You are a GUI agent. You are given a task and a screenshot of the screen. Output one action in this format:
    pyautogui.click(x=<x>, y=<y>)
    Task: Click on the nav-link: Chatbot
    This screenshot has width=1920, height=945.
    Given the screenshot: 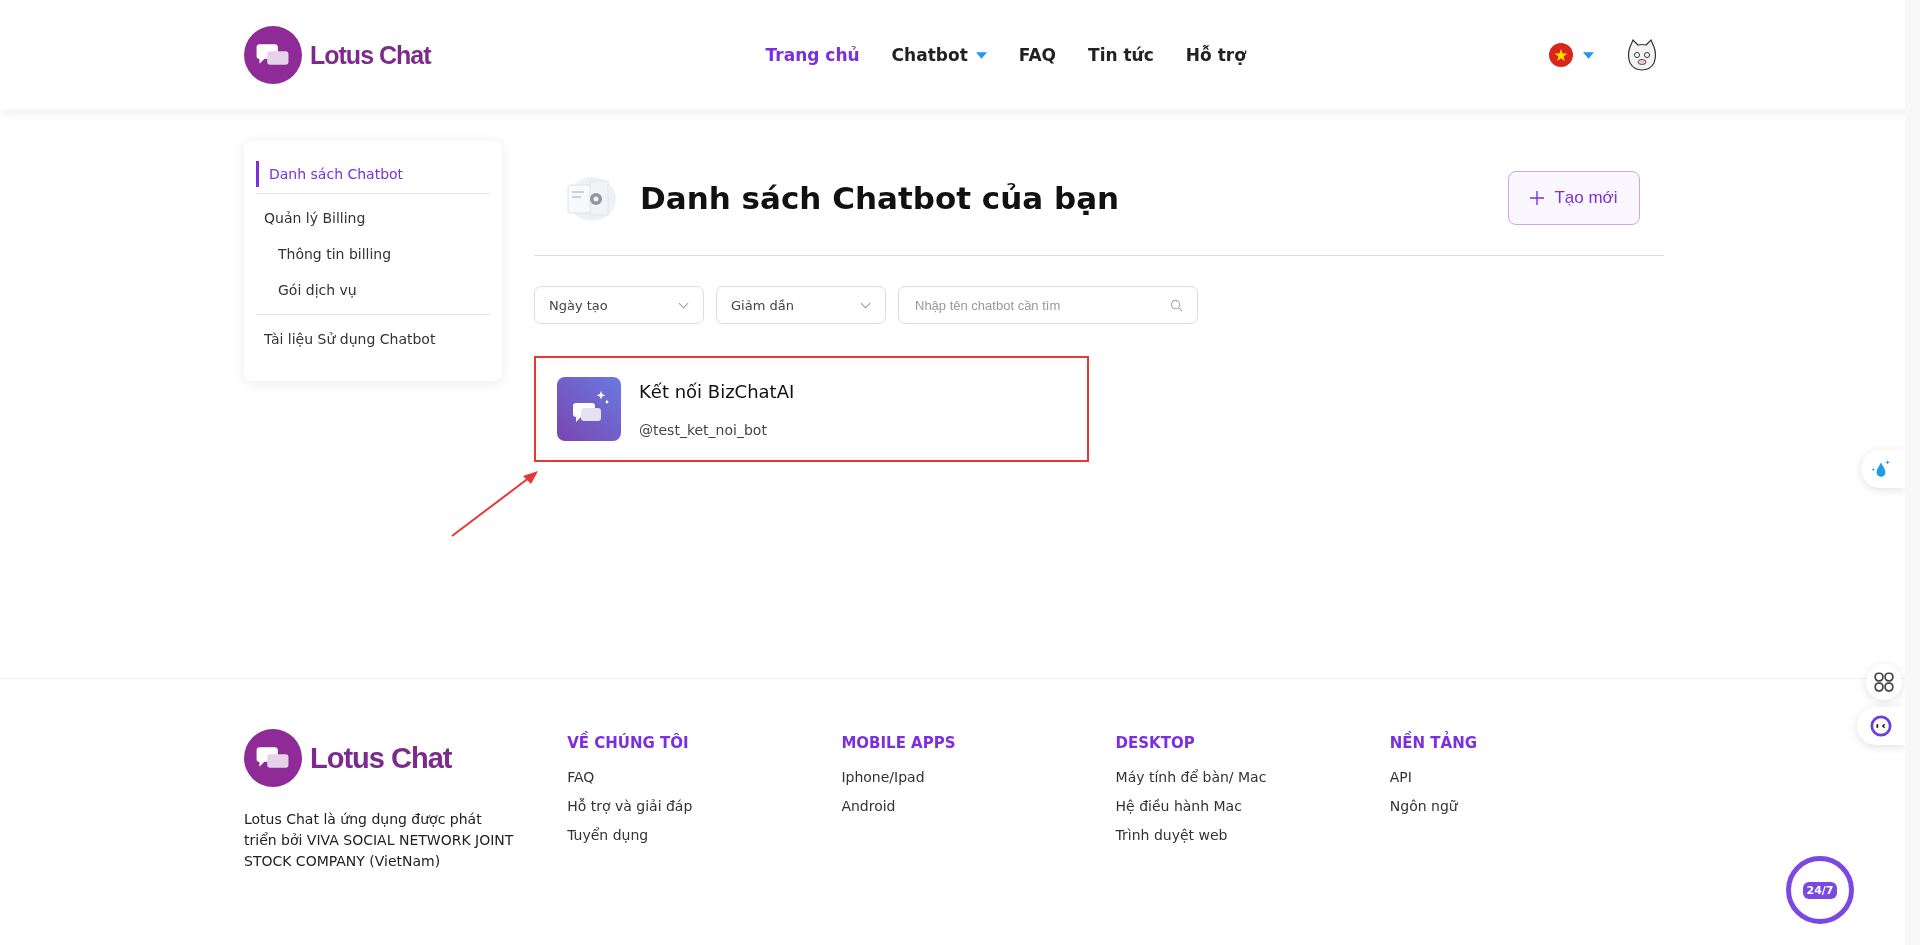 What is the action you would take?
    pyautogui.click(x=939, y=55)
    